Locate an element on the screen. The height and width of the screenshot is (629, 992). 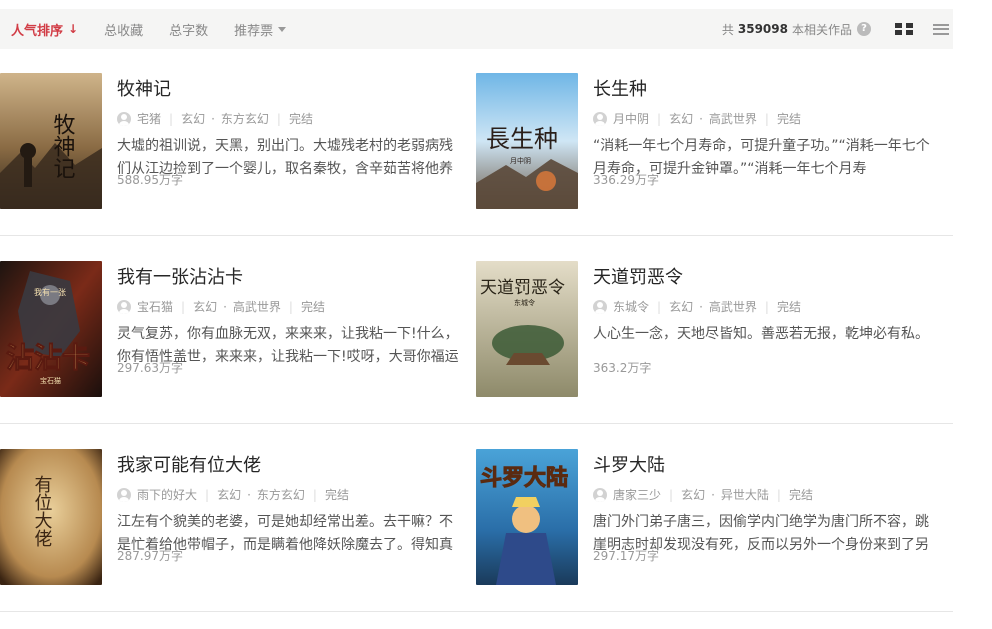
book-meta: 月中阴 | 玄幻 · 高武世界 | 完结 is located at coordinates (768, 118).